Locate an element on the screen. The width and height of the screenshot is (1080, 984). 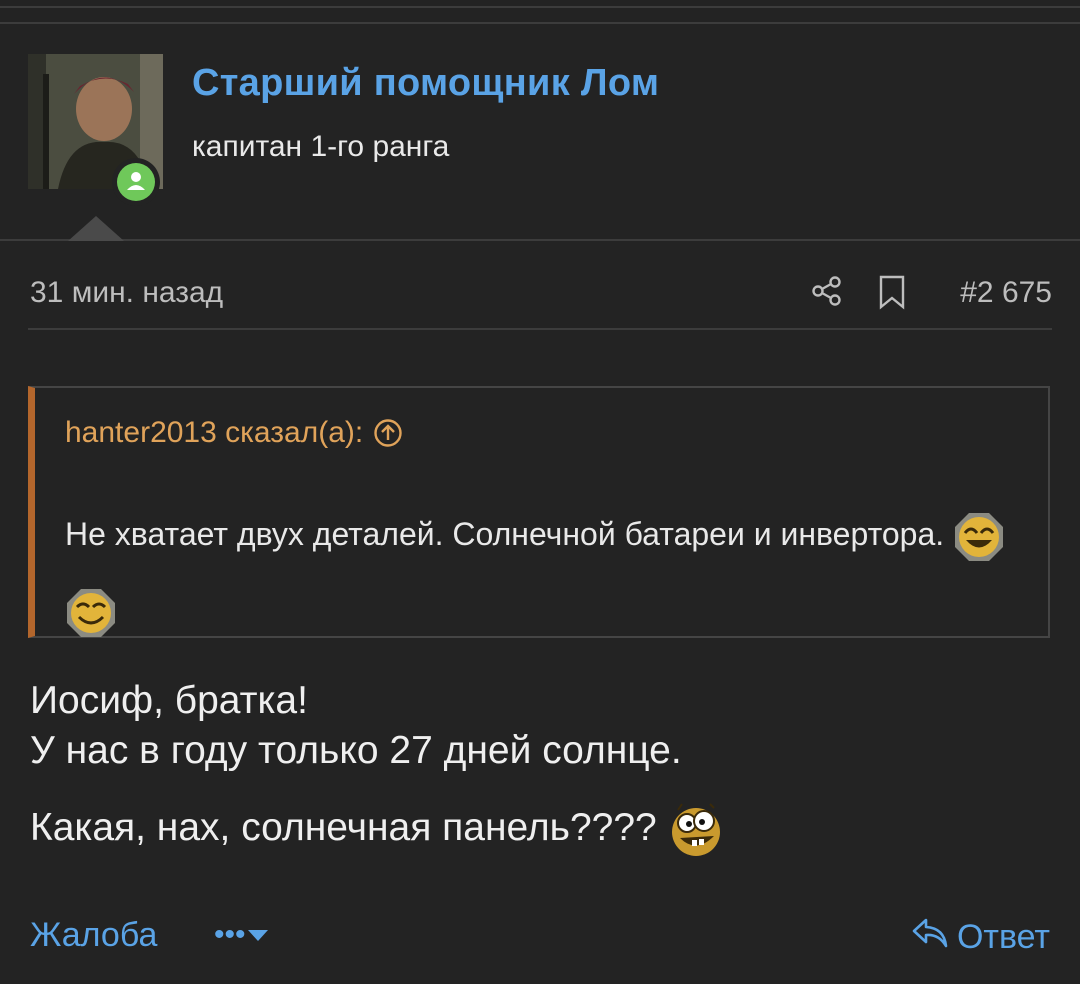
reply-label: Ответ is located at coordinates (1003, 937).